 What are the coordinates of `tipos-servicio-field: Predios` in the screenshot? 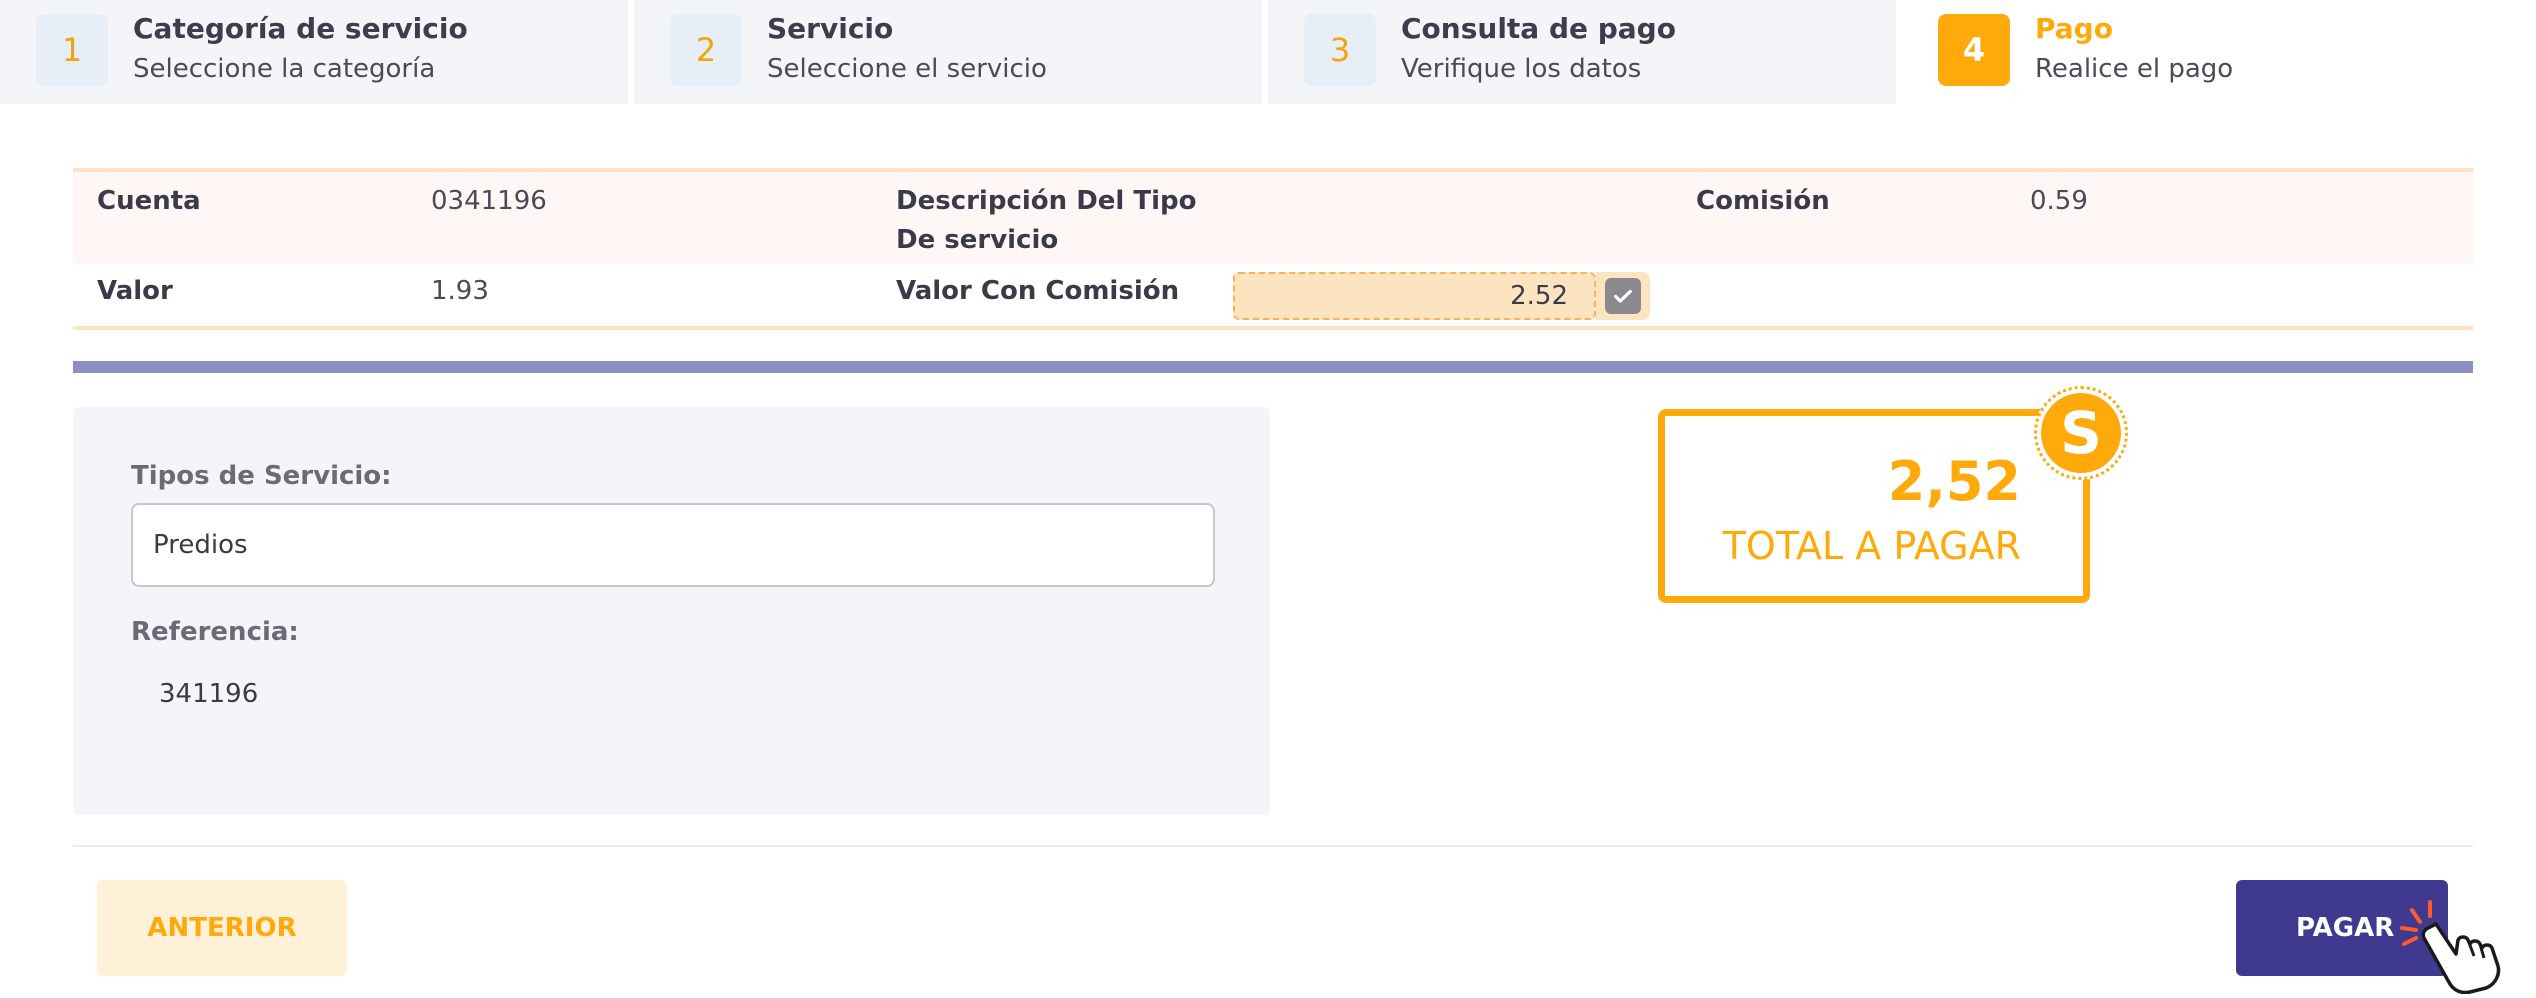 It's located at (673, 545).